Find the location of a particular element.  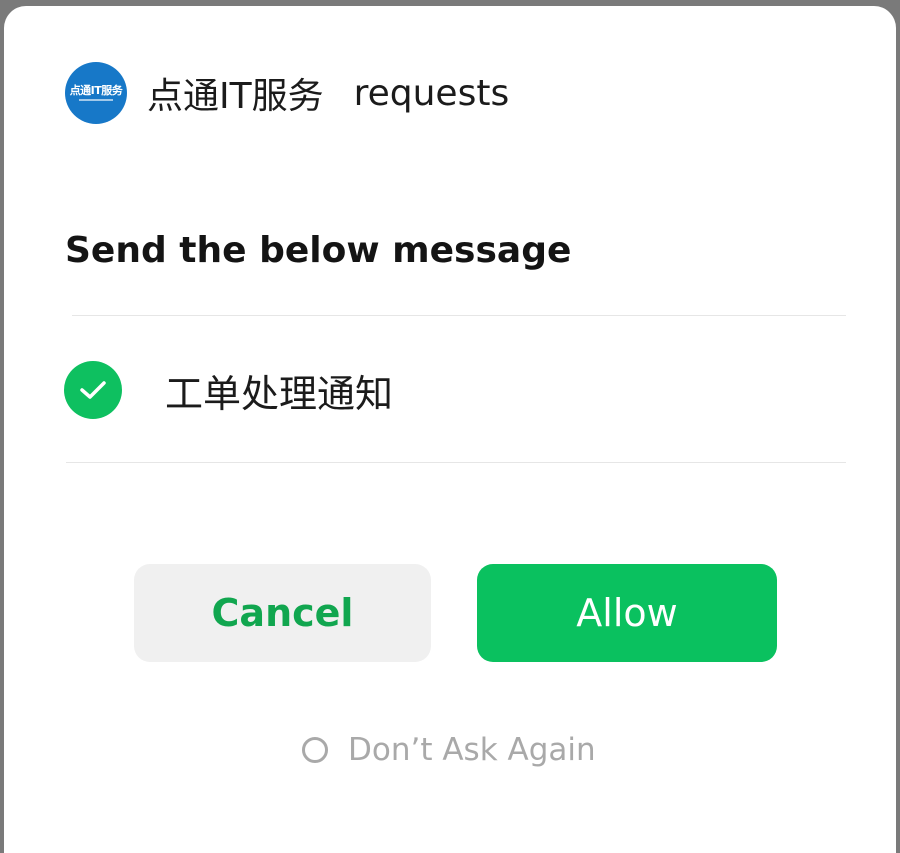

dialog-header: 点通IT服务 点通IT服务 requests is located at coordinates (287, 93).